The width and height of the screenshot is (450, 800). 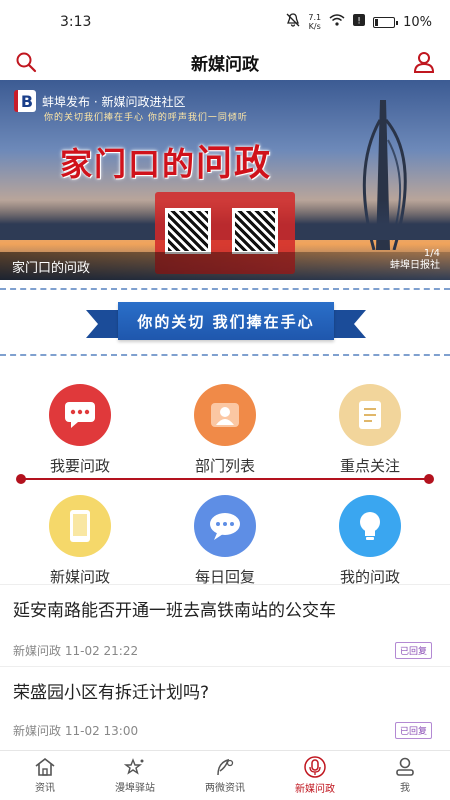 I want to click on banner-brand-text: 蚌埠发布 · 新媒问政进社区, so click(x=114, y=101).